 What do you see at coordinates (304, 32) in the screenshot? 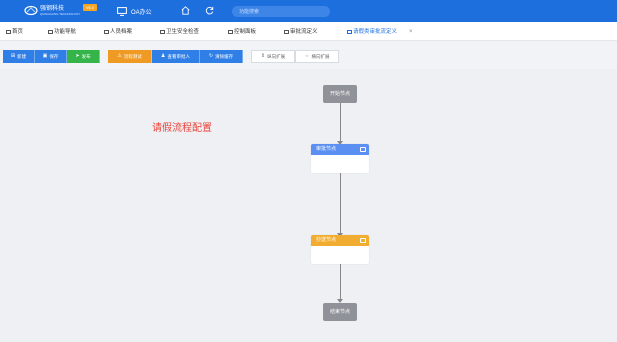
I see `tab-label: 审批流定义` at bounding box center [304, 32].